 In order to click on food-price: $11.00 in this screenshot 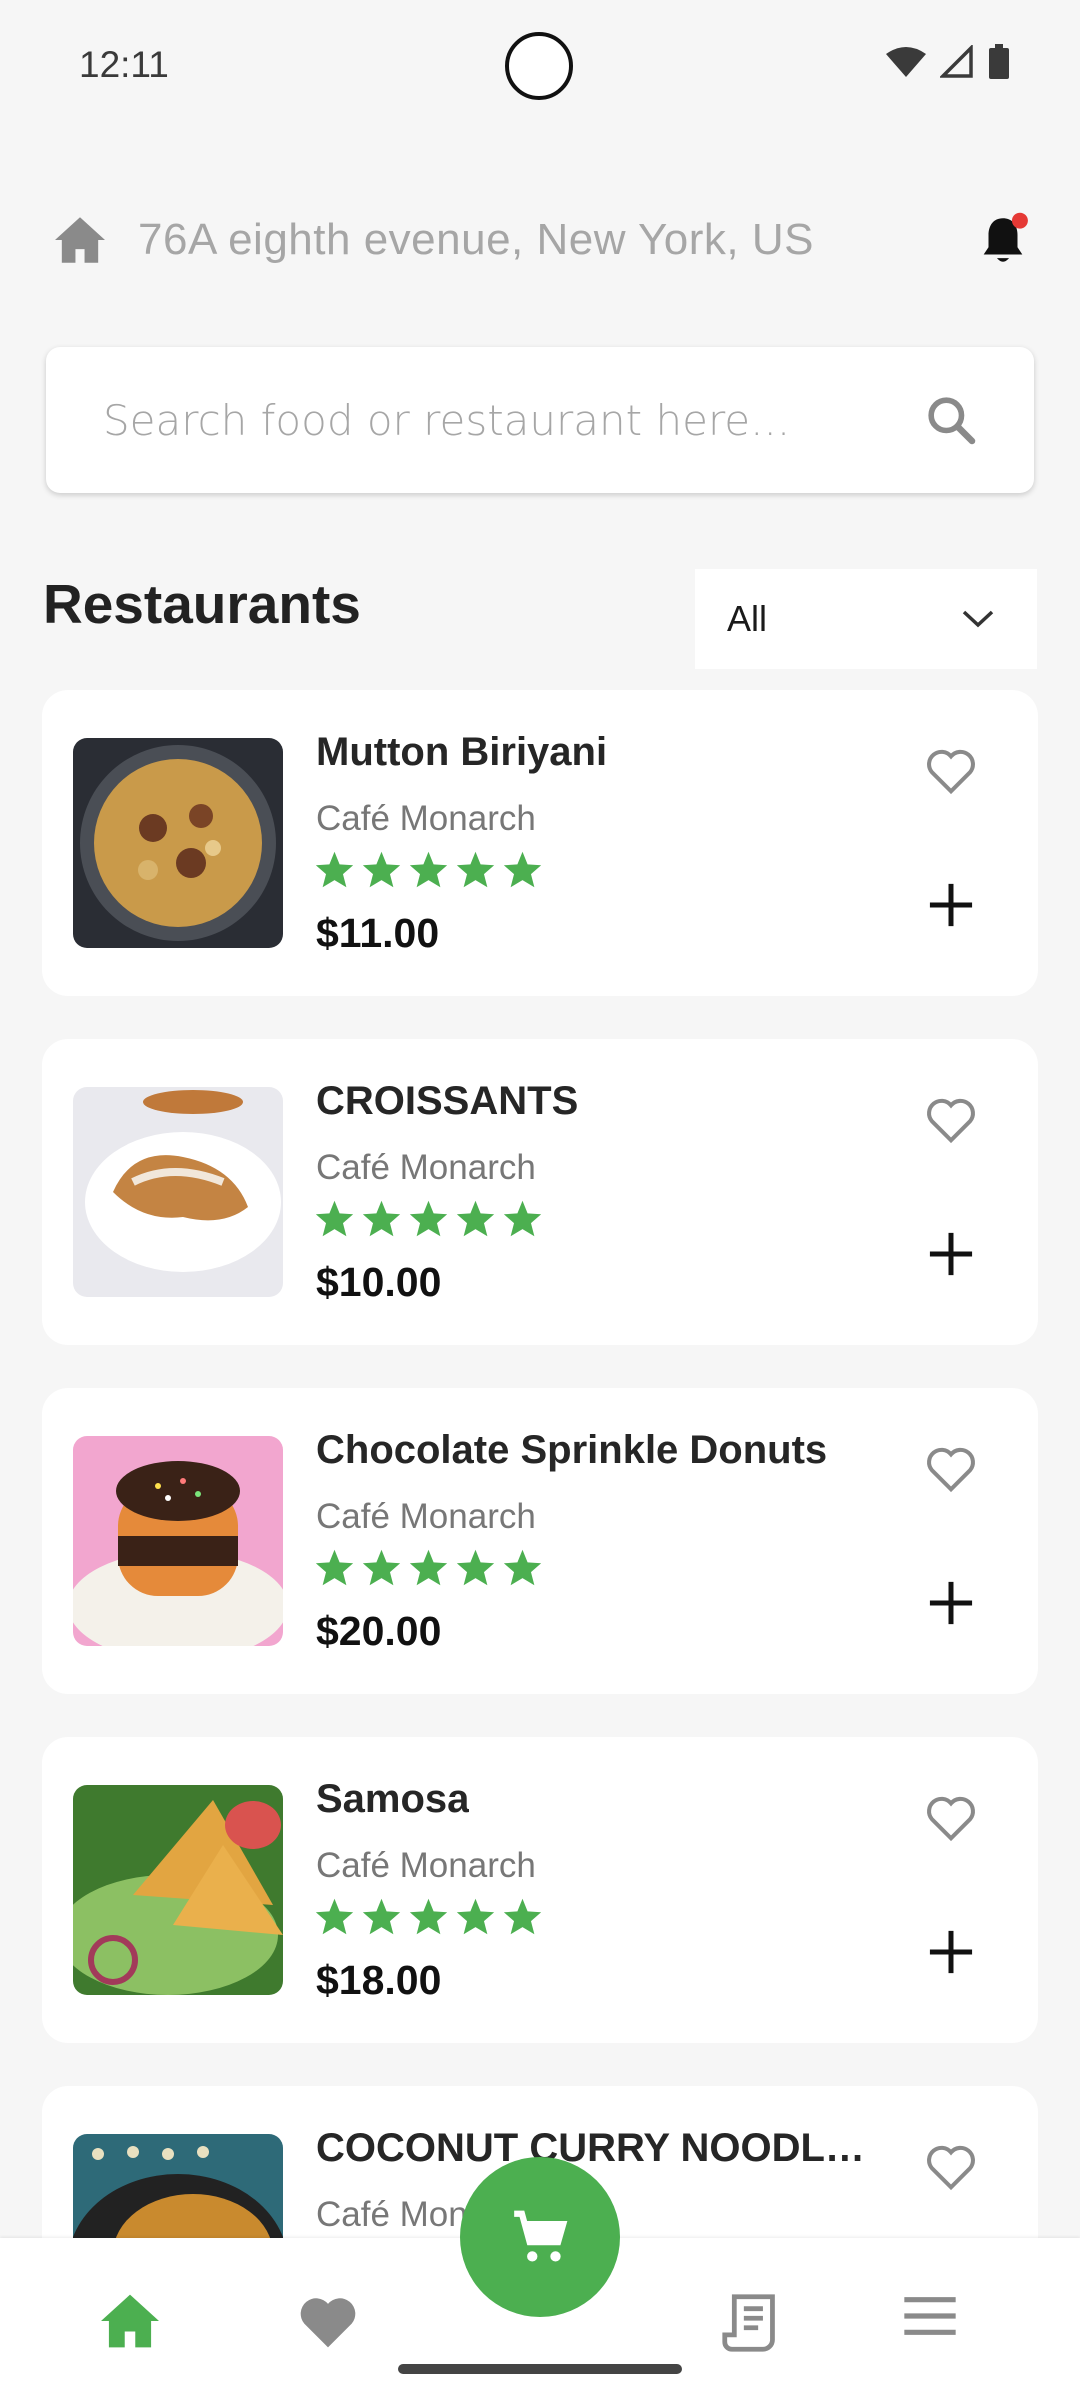, I will do `click(378, 933)`.